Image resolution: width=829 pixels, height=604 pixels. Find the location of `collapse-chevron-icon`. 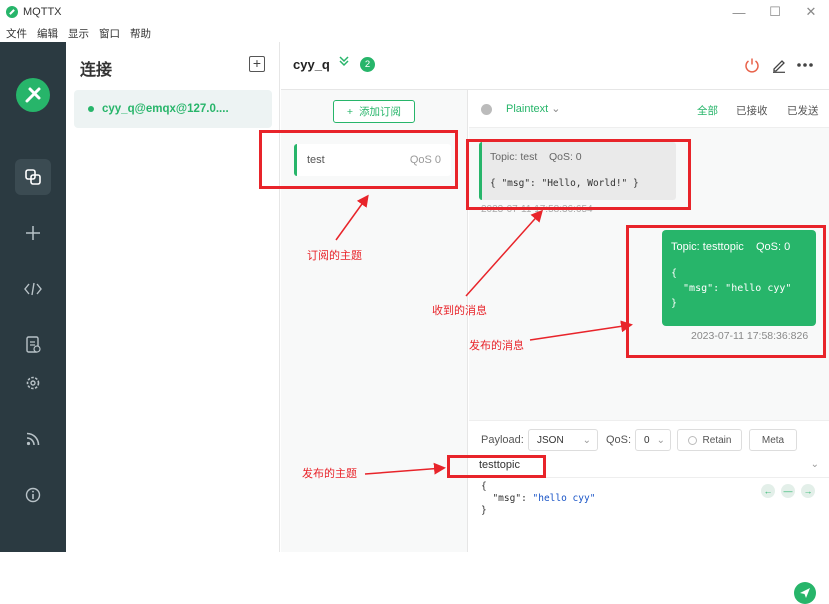

collapse-chevron-icon is located at coordinates (344, 62).